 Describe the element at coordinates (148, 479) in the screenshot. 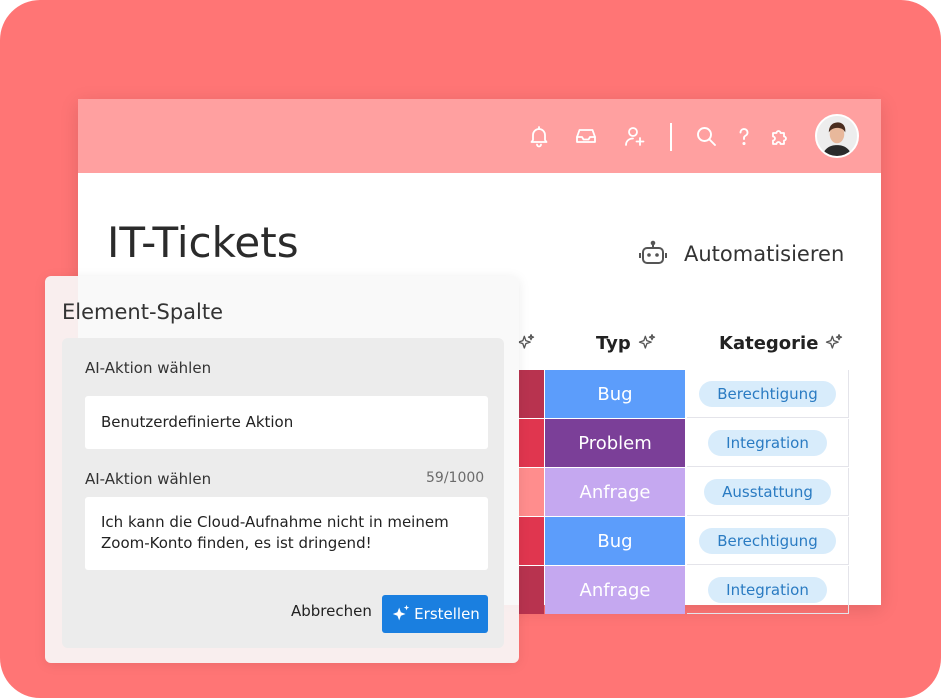

I see `prompt-label: AI-Aktion wählen` at that location.